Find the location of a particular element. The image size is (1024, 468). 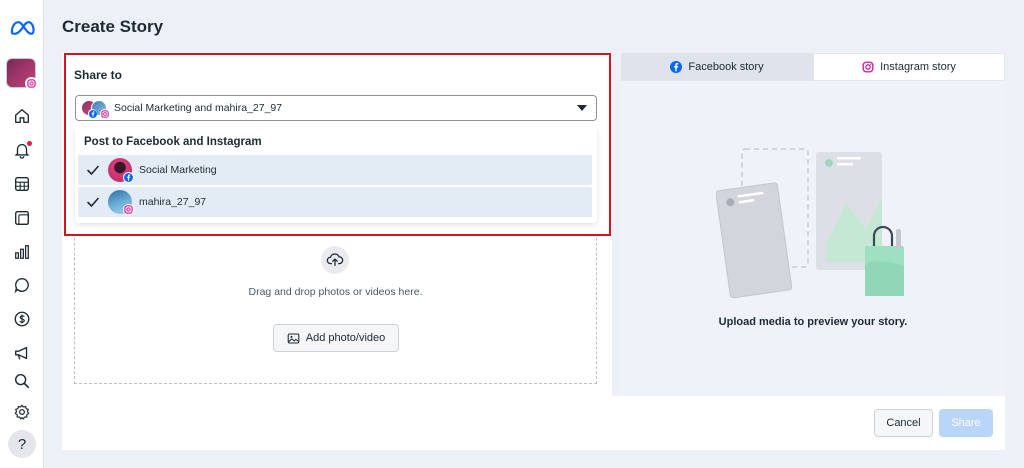

megaphone-icon is located at coordinates (22, 353).